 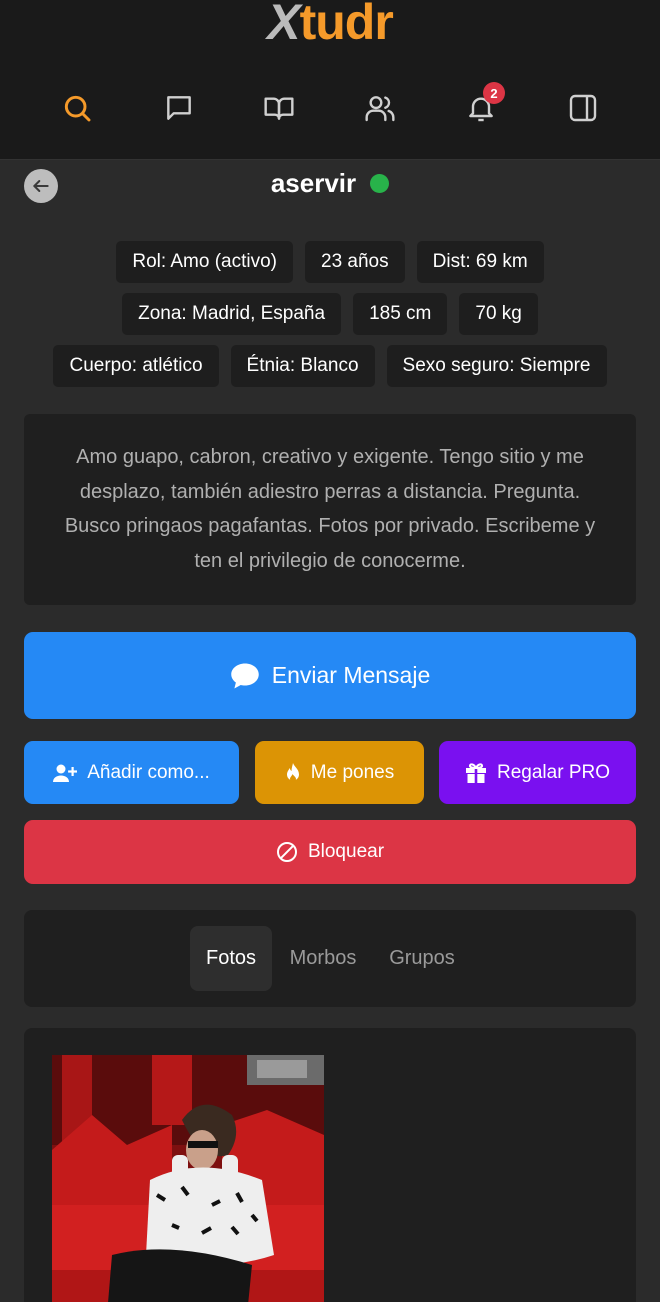 I want to click on me-pones-label: Me pones, so click(x=352, y=772).